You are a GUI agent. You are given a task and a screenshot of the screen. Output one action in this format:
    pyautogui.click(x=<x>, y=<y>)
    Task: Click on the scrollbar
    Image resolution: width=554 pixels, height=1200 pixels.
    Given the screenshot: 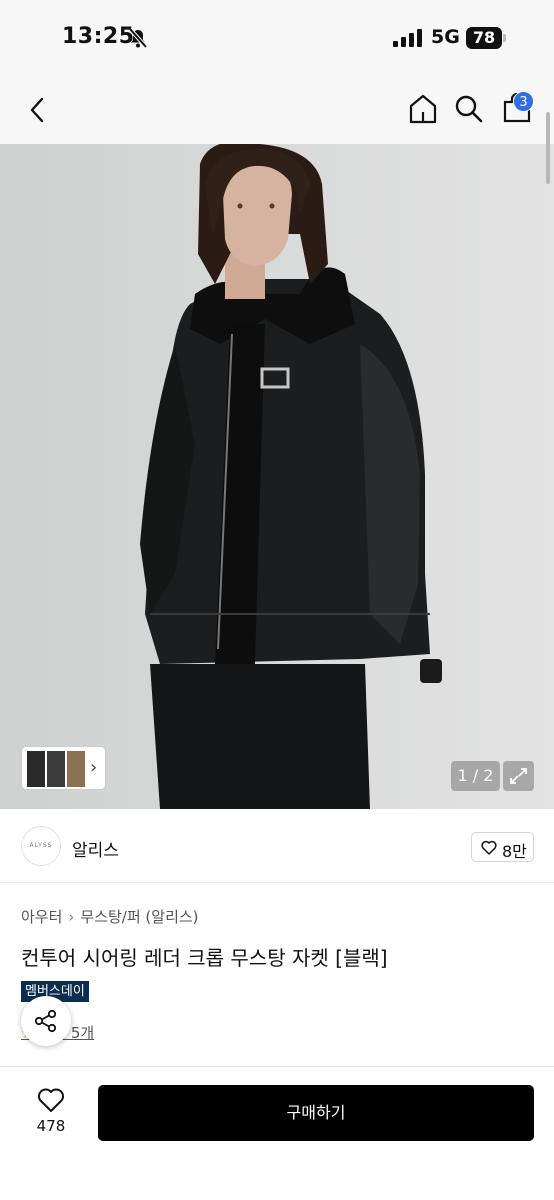 What is the action you would take?
    pyautogui.click(x=548, y=148)
    